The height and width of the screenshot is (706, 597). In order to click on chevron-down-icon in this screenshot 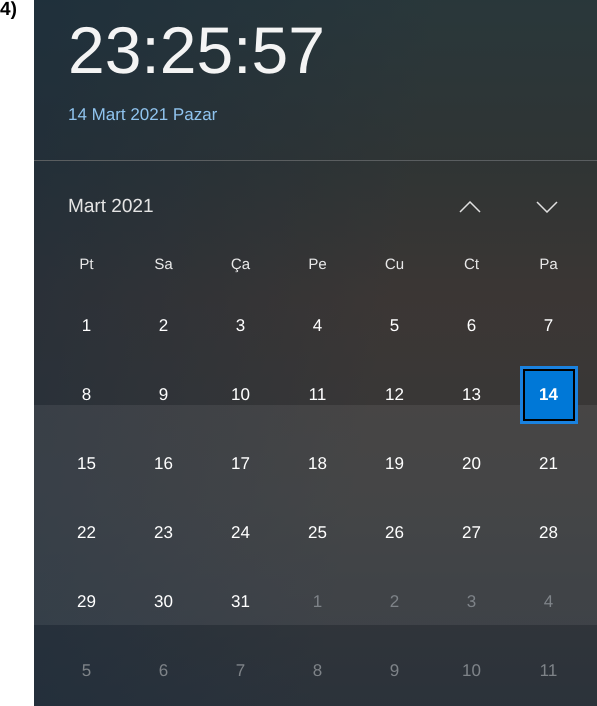, I will do `click(547, 207)`.